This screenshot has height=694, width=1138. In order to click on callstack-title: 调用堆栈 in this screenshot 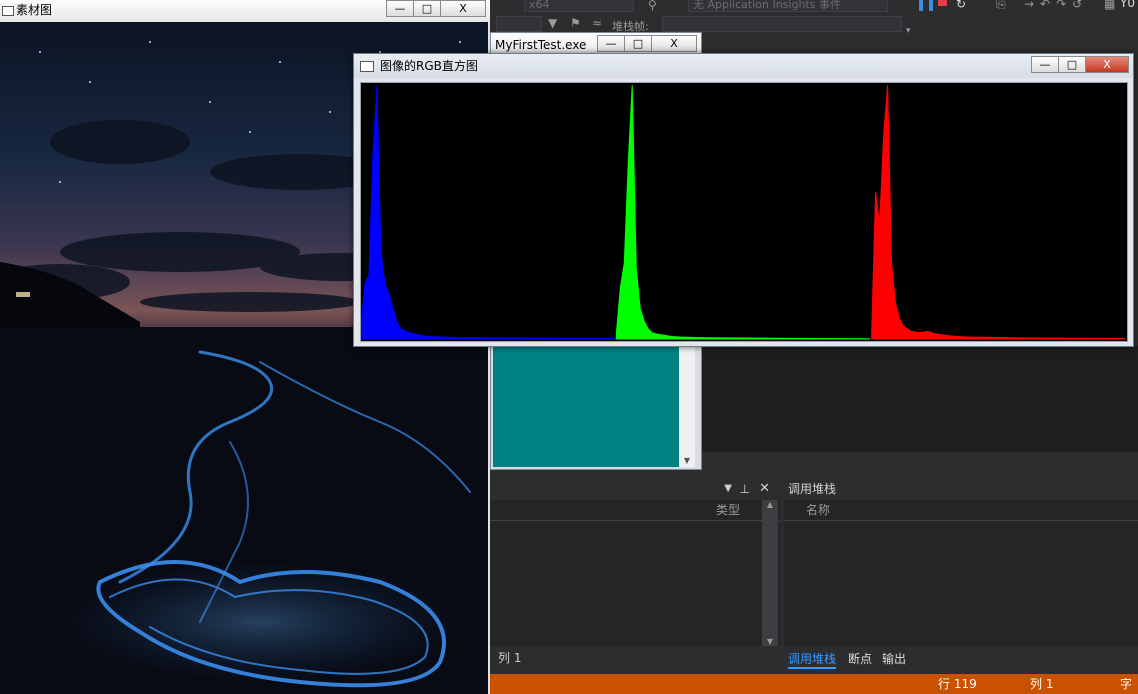, I will do `click(961, 489)`.